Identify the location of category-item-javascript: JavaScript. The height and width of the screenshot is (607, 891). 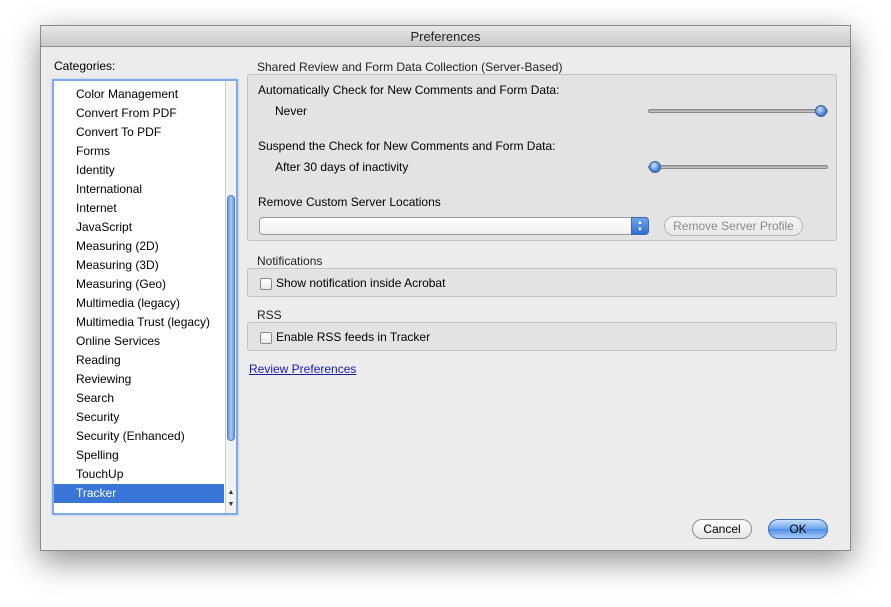
(139, 227).